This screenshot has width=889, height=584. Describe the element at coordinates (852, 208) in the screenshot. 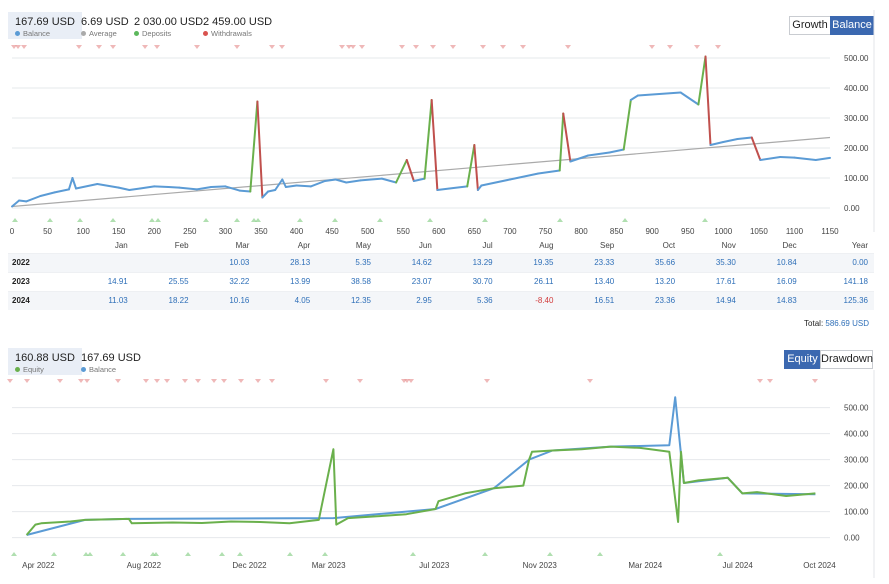

I see `y-tick-label: 0.00` at that location.